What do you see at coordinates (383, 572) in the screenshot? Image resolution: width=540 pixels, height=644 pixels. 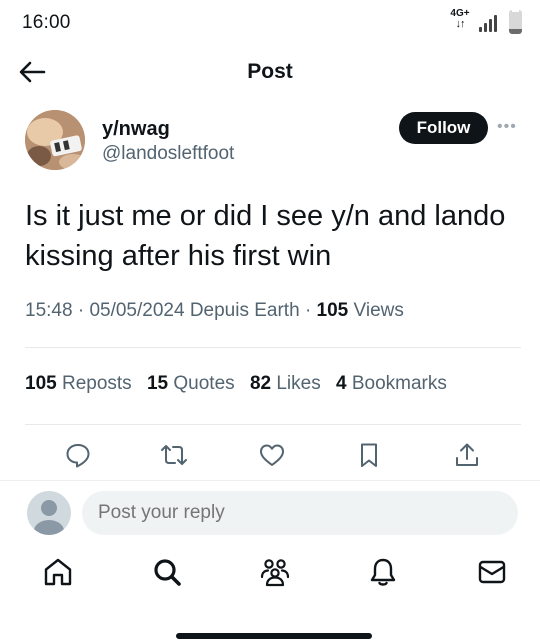 I see `notifications-icon` at bounding box center [383, 572].